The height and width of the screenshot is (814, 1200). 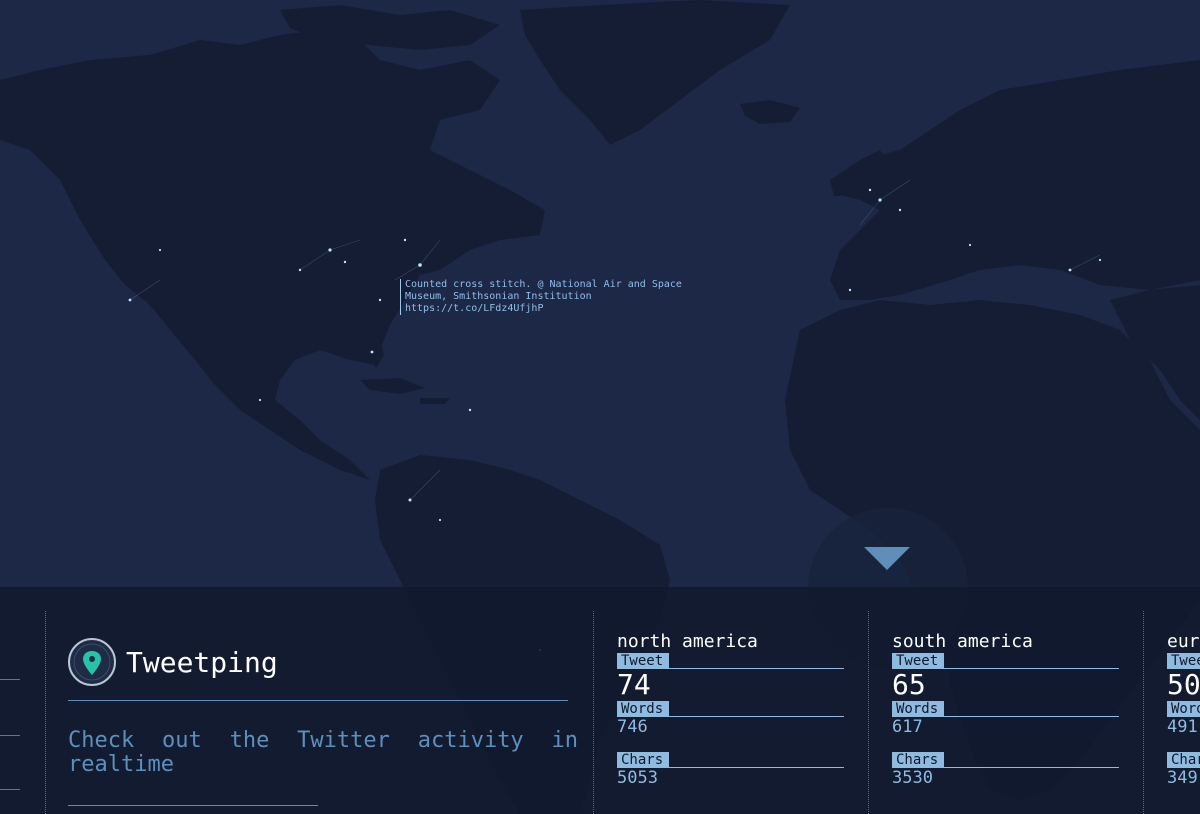 I want to click on region-name: north america, so click(x=687, y=641).